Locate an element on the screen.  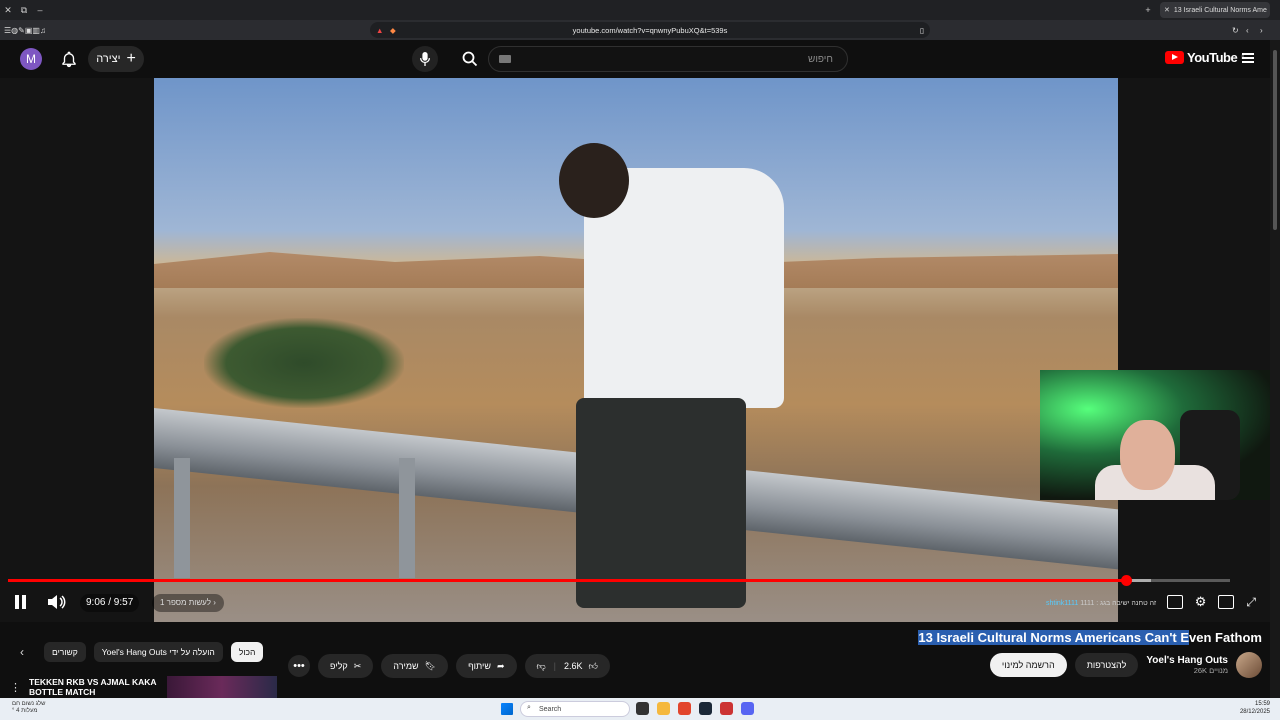
page-scrollbar is located at coordinates (1275, 369).